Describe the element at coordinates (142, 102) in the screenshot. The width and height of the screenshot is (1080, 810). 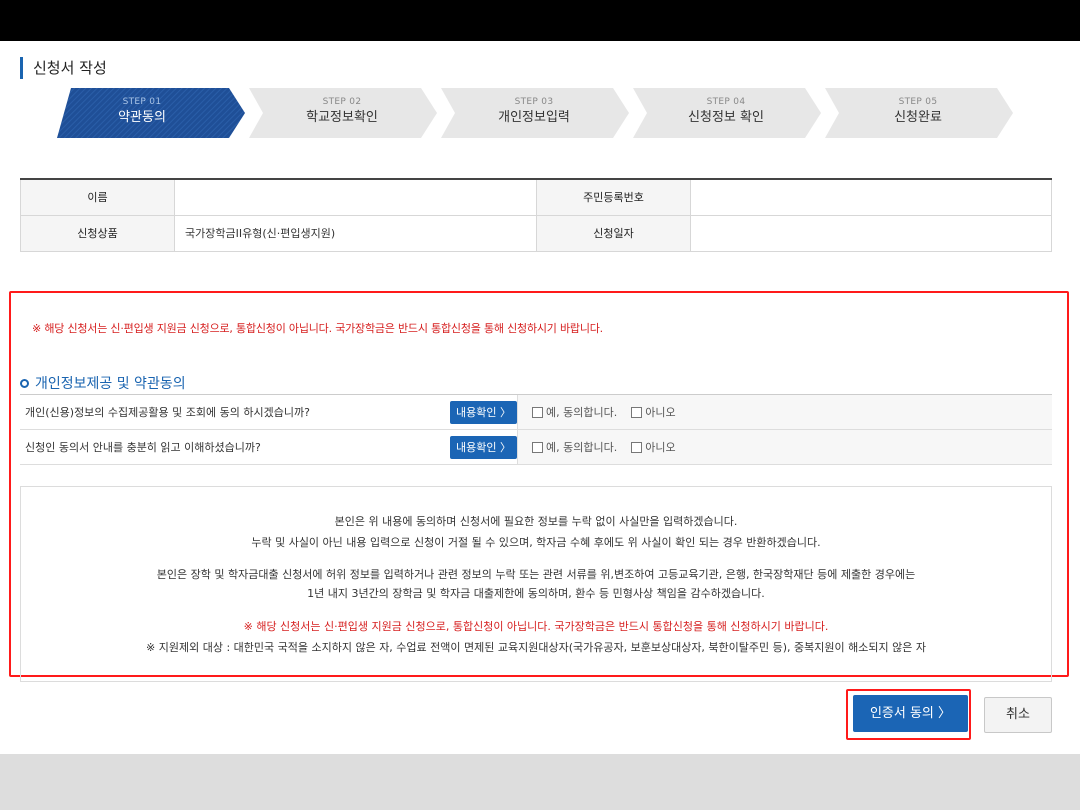
I see `step-1-number: STEP 01` at that location.